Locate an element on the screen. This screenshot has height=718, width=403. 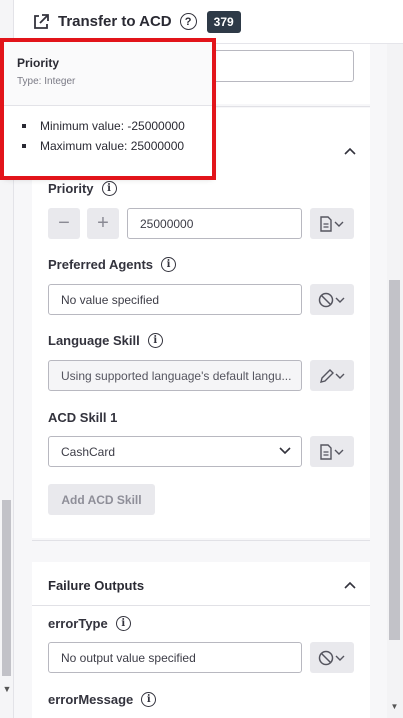
preferred-agents-input: No value specified is located at coordinates (175, 299).